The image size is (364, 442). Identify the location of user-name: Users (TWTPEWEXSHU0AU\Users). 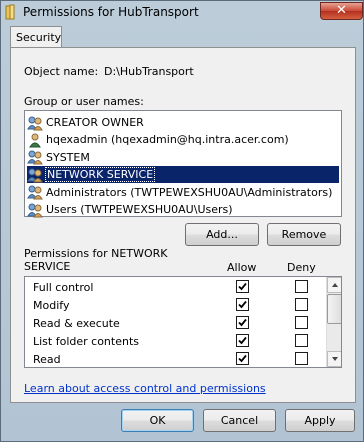
(139, 209).